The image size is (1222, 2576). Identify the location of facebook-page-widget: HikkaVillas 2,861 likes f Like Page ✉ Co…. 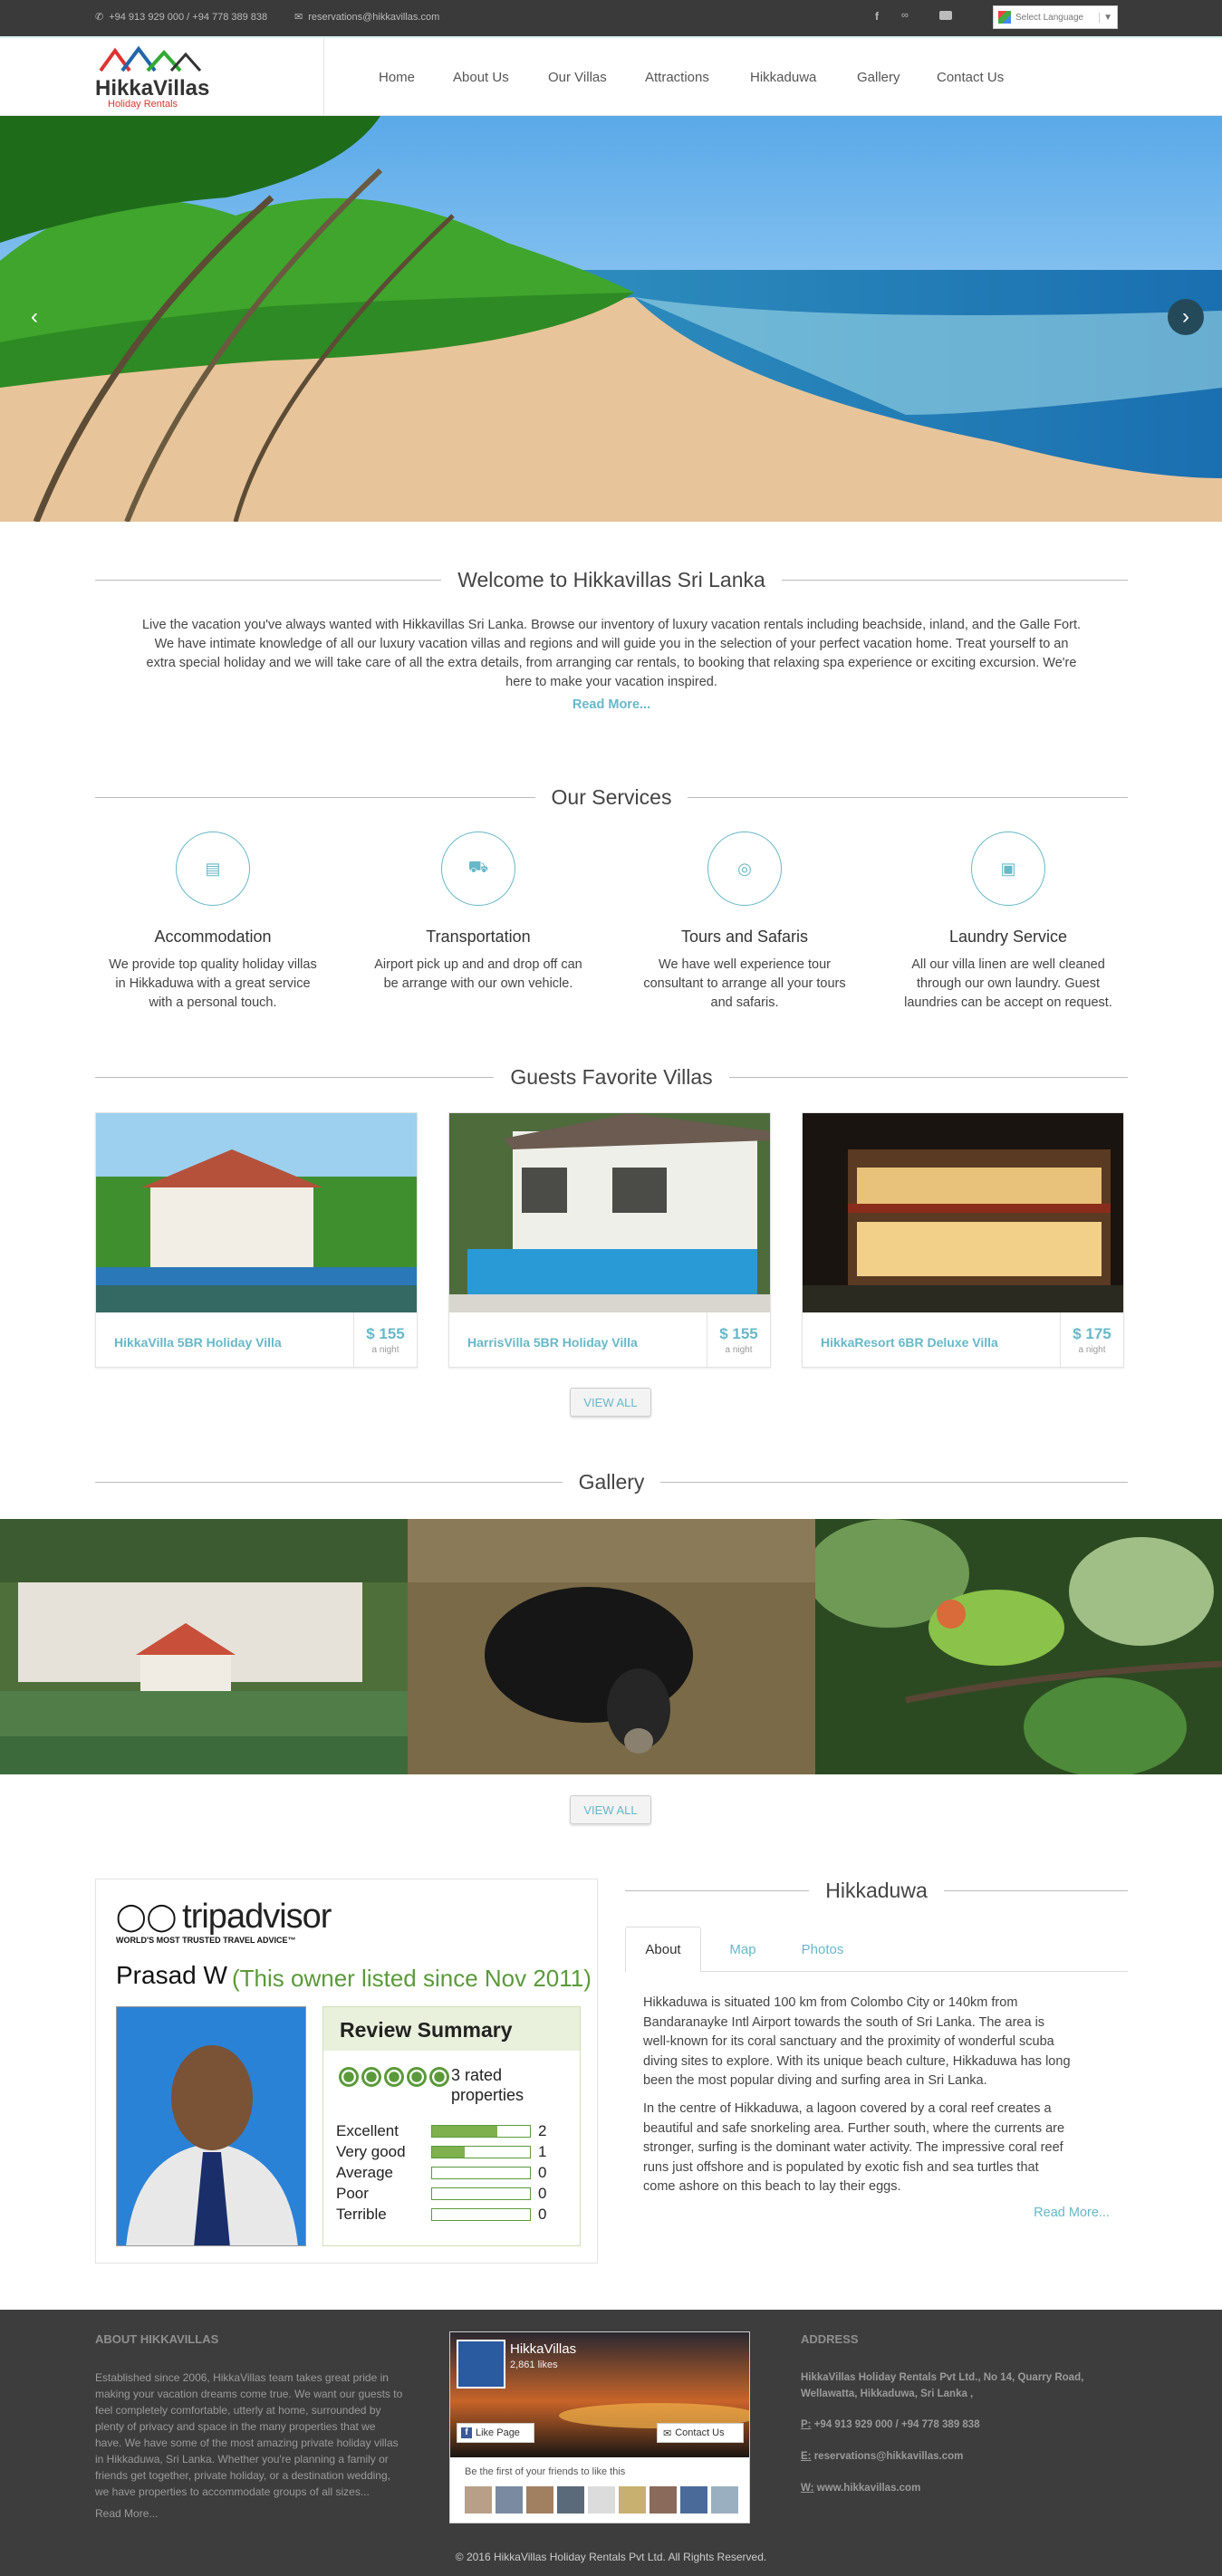
(599, 2427).